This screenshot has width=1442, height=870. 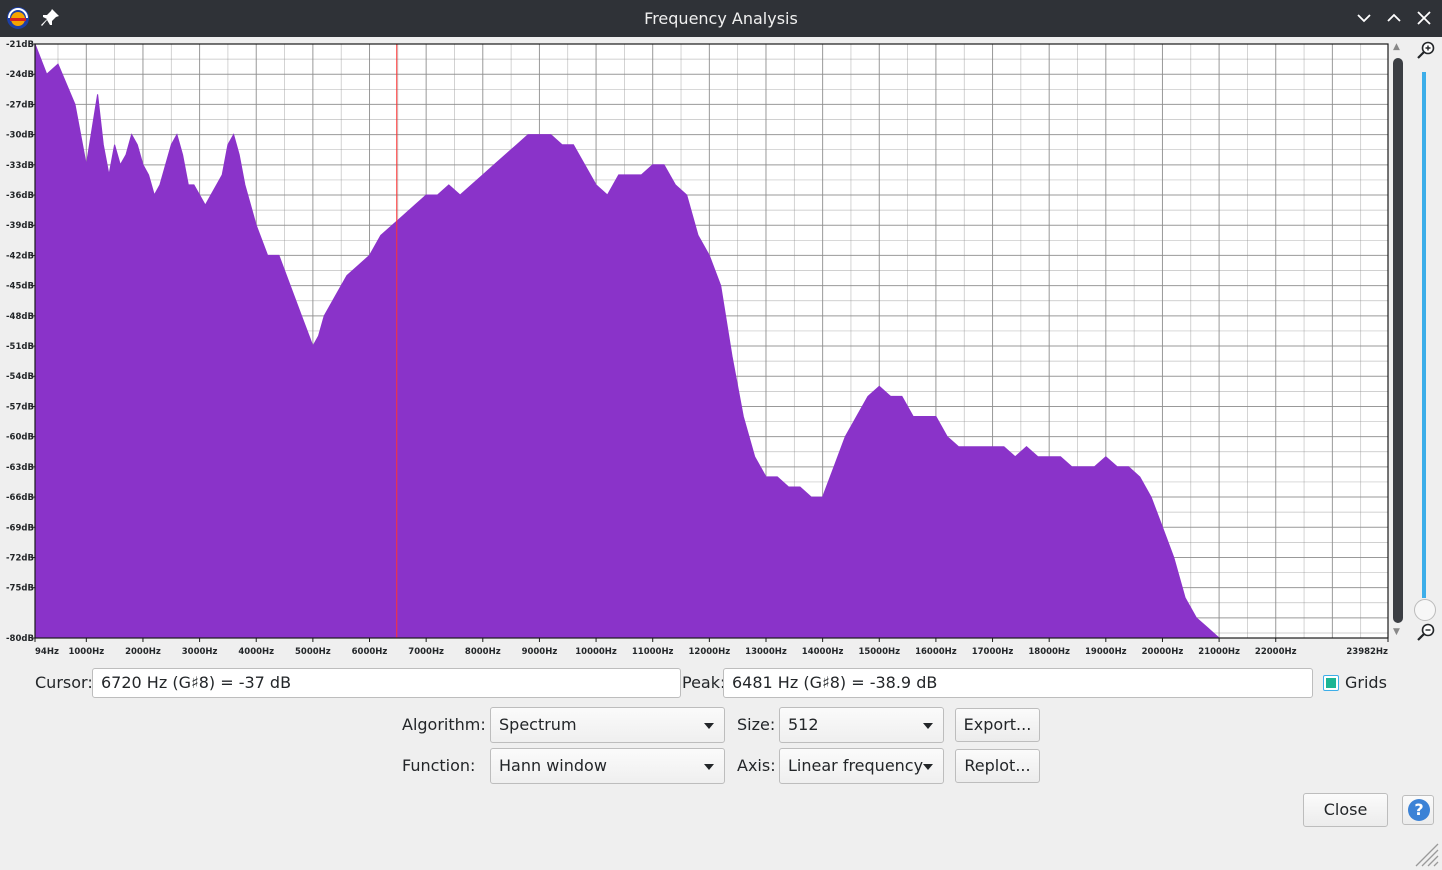 I want to click on axis-select-value: Linear frequency, so click(x=856, y=765).